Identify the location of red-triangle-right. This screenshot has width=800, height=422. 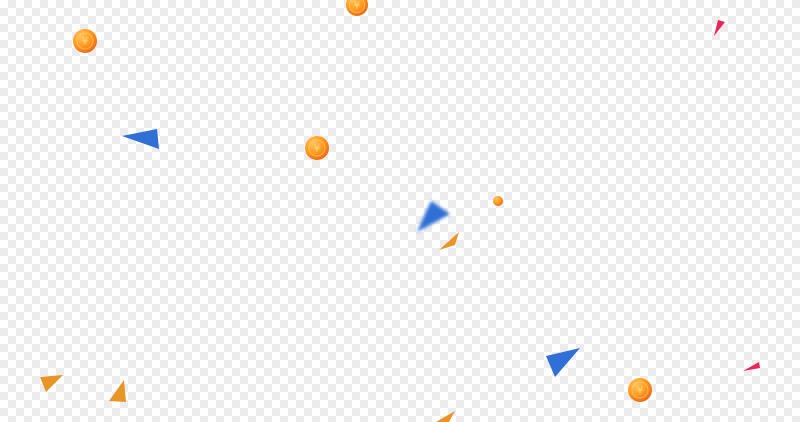
(751, 366).